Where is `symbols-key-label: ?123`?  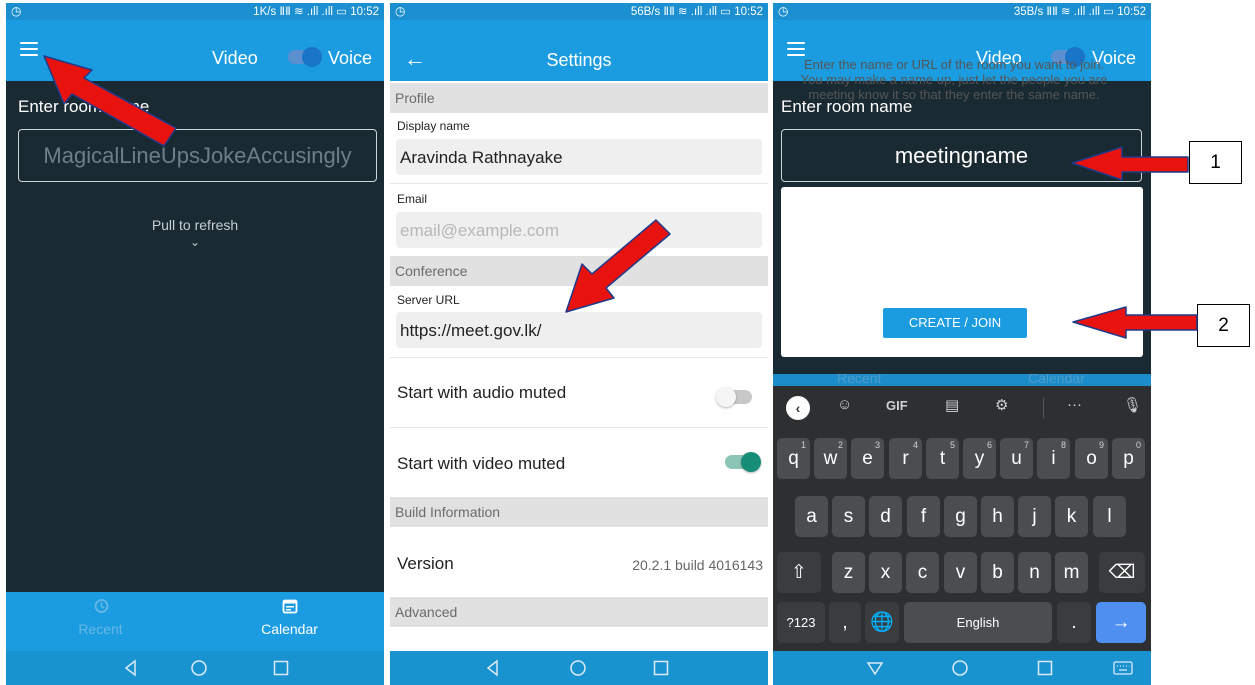
symbols-key-label: ?123 is located at coordinates (801, 622).